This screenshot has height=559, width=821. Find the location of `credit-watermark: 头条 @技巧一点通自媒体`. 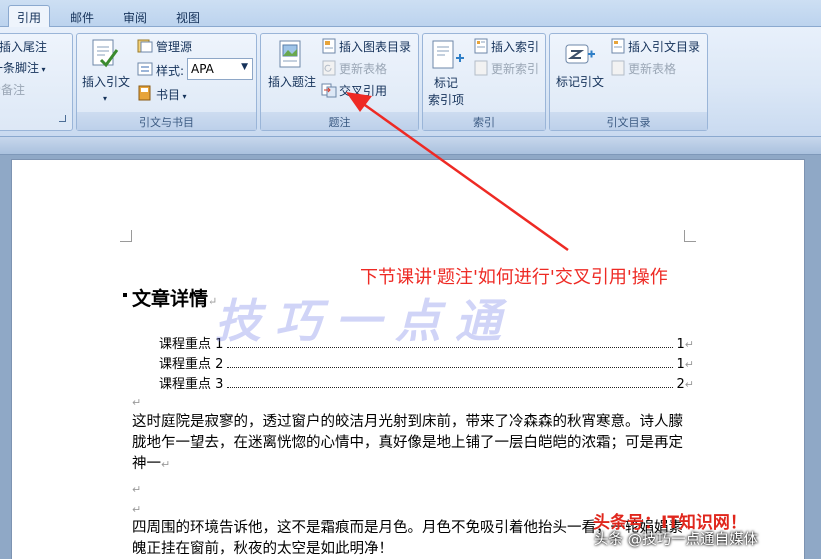

credit-watermark: 头条 @技巧一点通自媒体 is located at coordinates (676, 540).